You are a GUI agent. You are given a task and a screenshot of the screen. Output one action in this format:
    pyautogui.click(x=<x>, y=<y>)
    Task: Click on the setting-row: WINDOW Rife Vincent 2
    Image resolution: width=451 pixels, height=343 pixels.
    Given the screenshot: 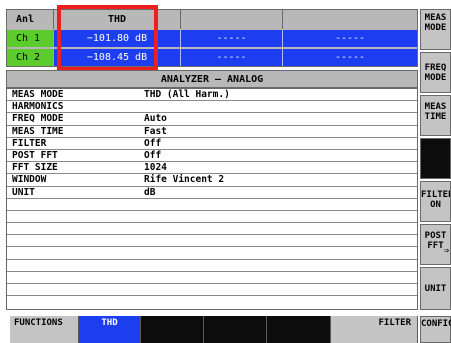 What is the action you would take?
    pyautogui.click(x=212, y=180)
    